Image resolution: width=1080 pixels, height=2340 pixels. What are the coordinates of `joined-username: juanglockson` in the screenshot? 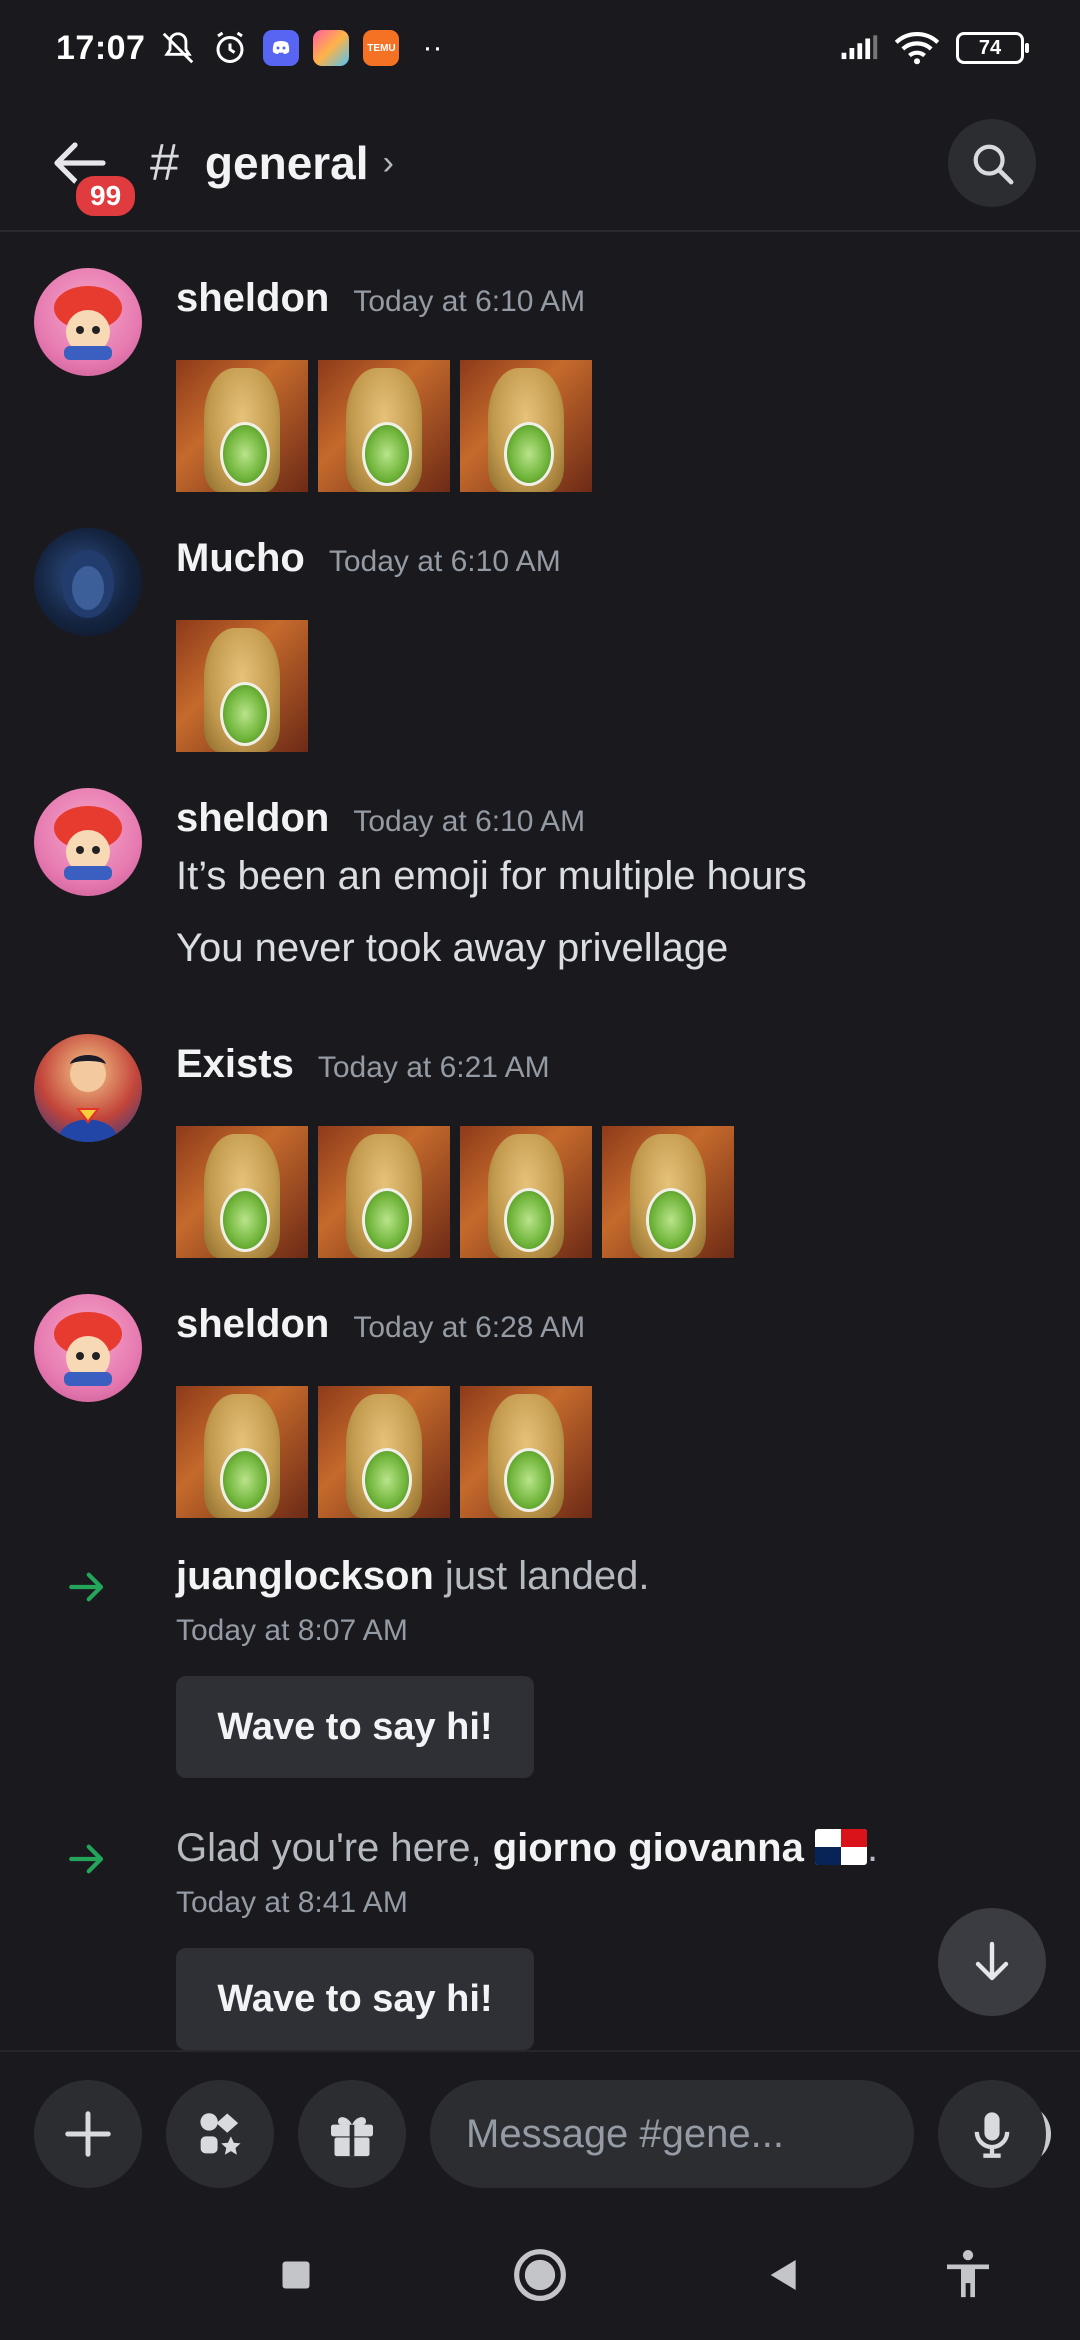 It's located at (305, 1576).